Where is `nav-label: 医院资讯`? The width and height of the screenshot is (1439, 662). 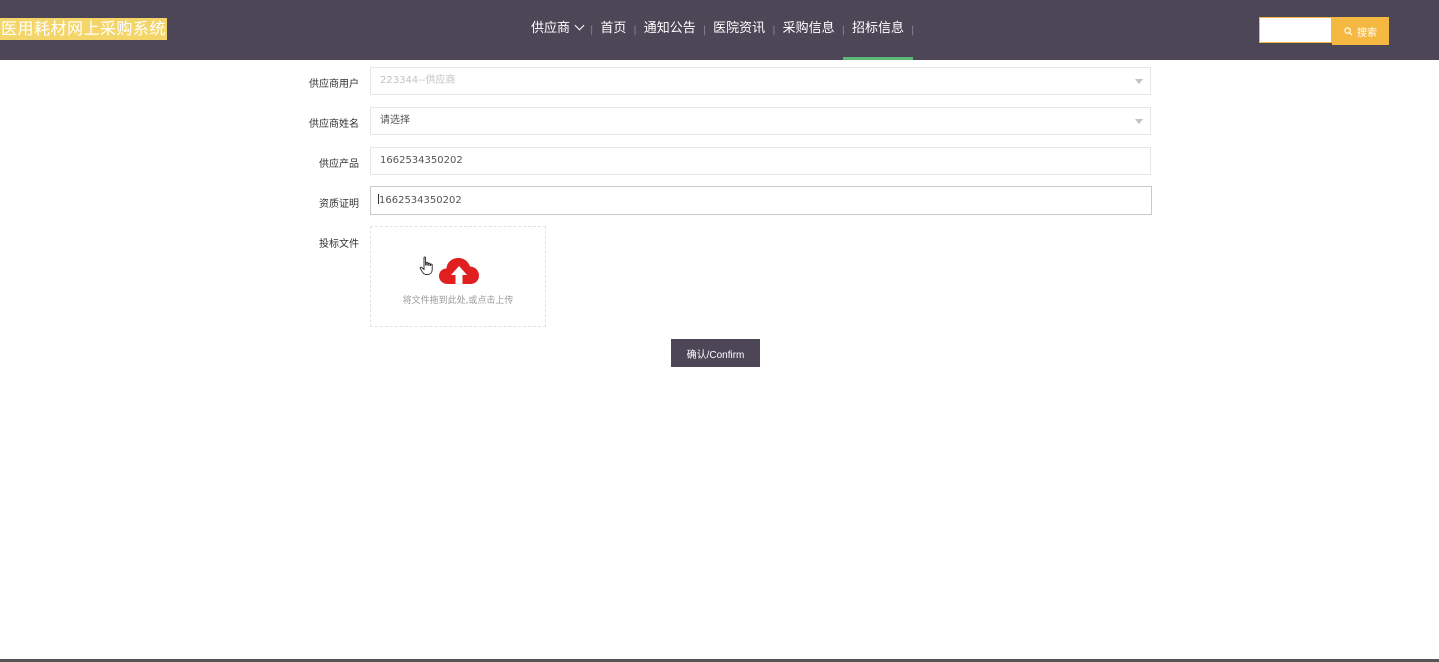 nav-label: 医院资讯 is located at coordinates (739, 28).